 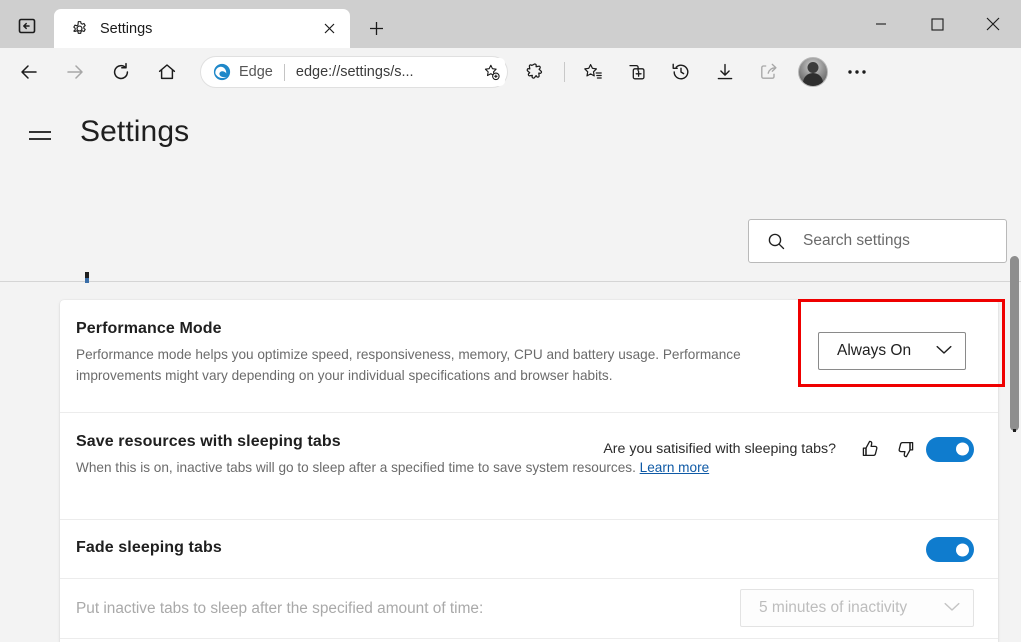 What do you see at coordinates (776, 241) in the screenshot?
I see `search-icon` at bounding box center [776, 241].